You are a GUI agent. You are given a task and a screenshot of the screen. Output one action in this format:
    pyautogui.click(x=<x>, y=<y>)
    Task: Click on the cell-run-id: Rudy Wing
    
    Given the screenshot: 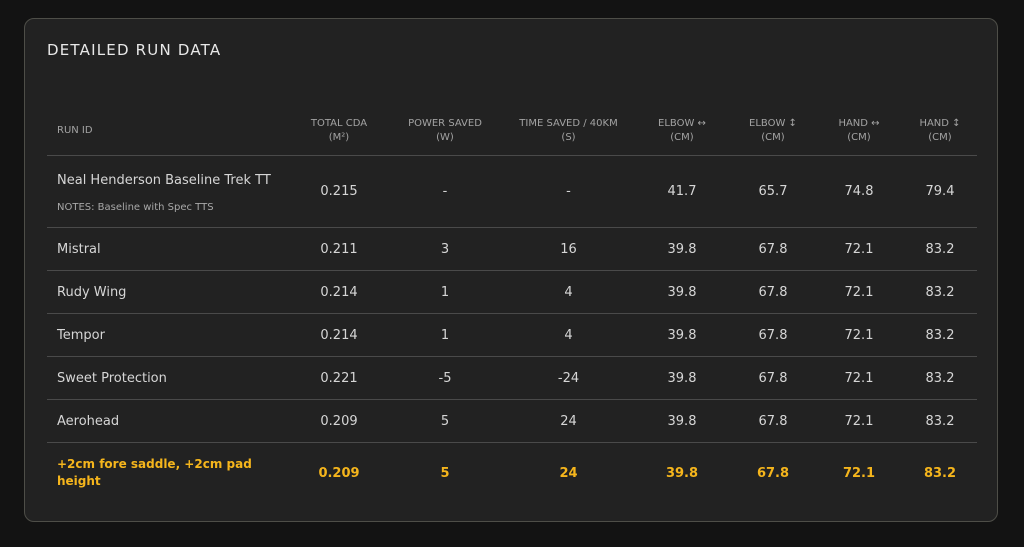 What is the action you would take?
    pyautogui.click(x=169, y=292)
    